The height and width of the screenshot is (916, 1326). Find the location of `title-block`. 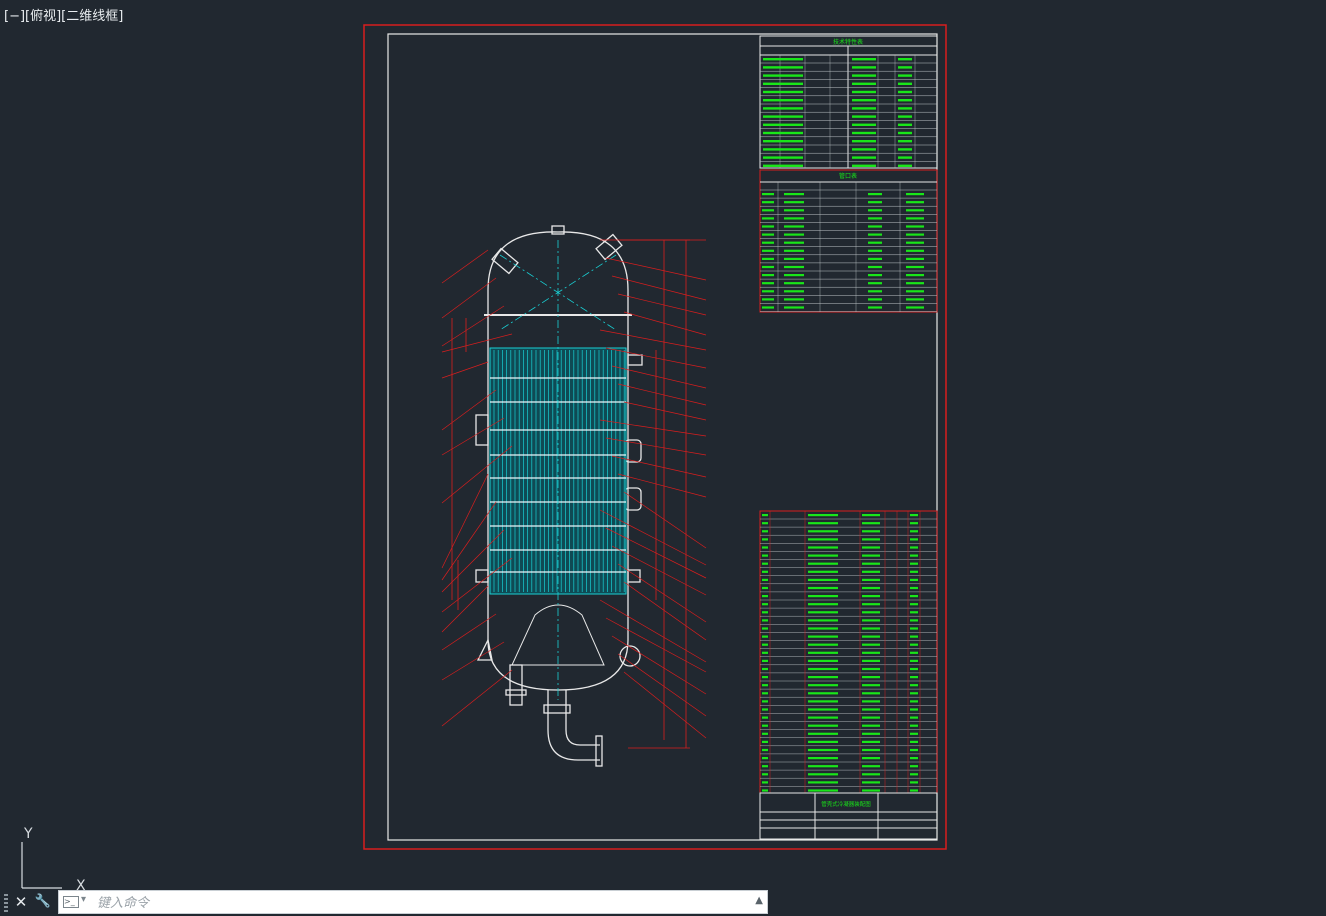

title-block is located at coordinates (848, 816).